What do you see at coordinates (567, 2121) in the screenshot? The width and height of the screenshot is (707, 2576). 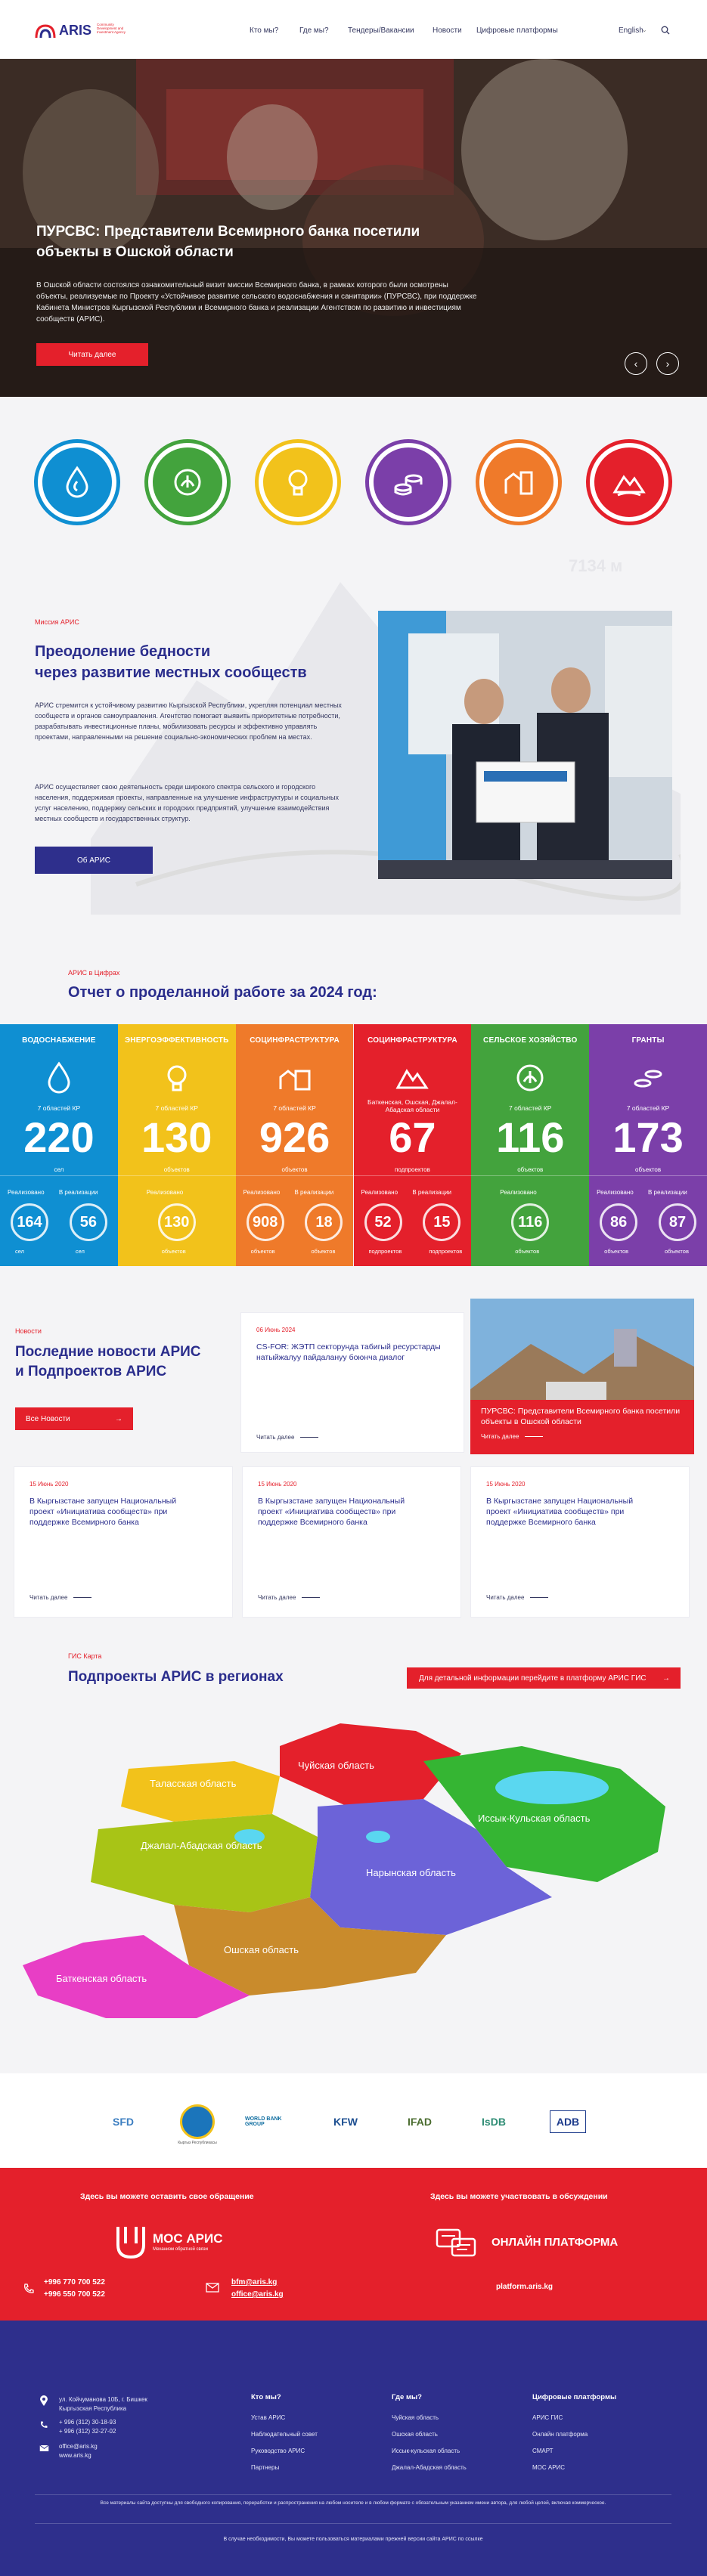 I see `partner-logo: ADB` at bounding box center [567, 2121].